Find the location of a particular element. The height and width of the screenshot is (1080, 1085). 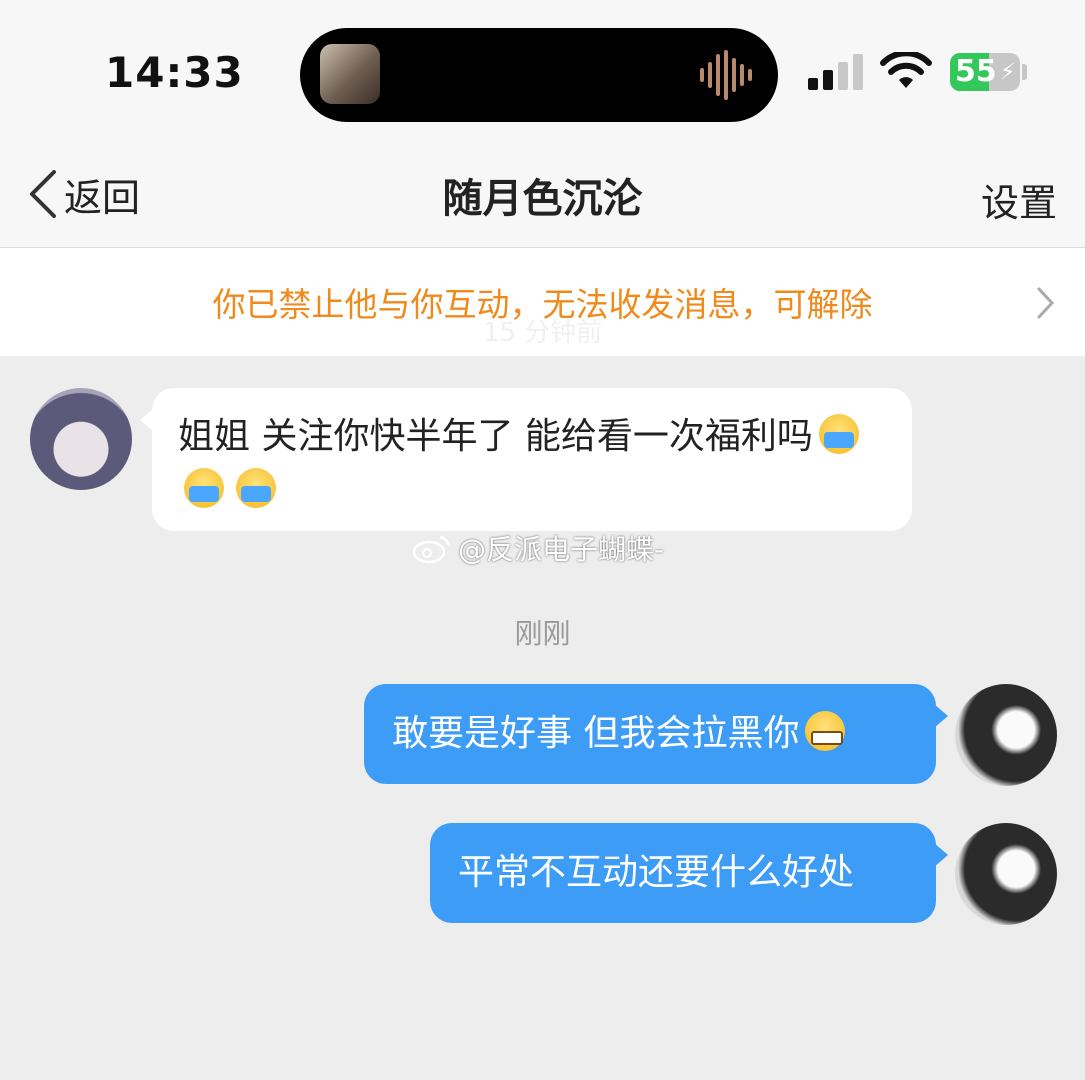

battery-tip is located at coordinates (1024, 72).